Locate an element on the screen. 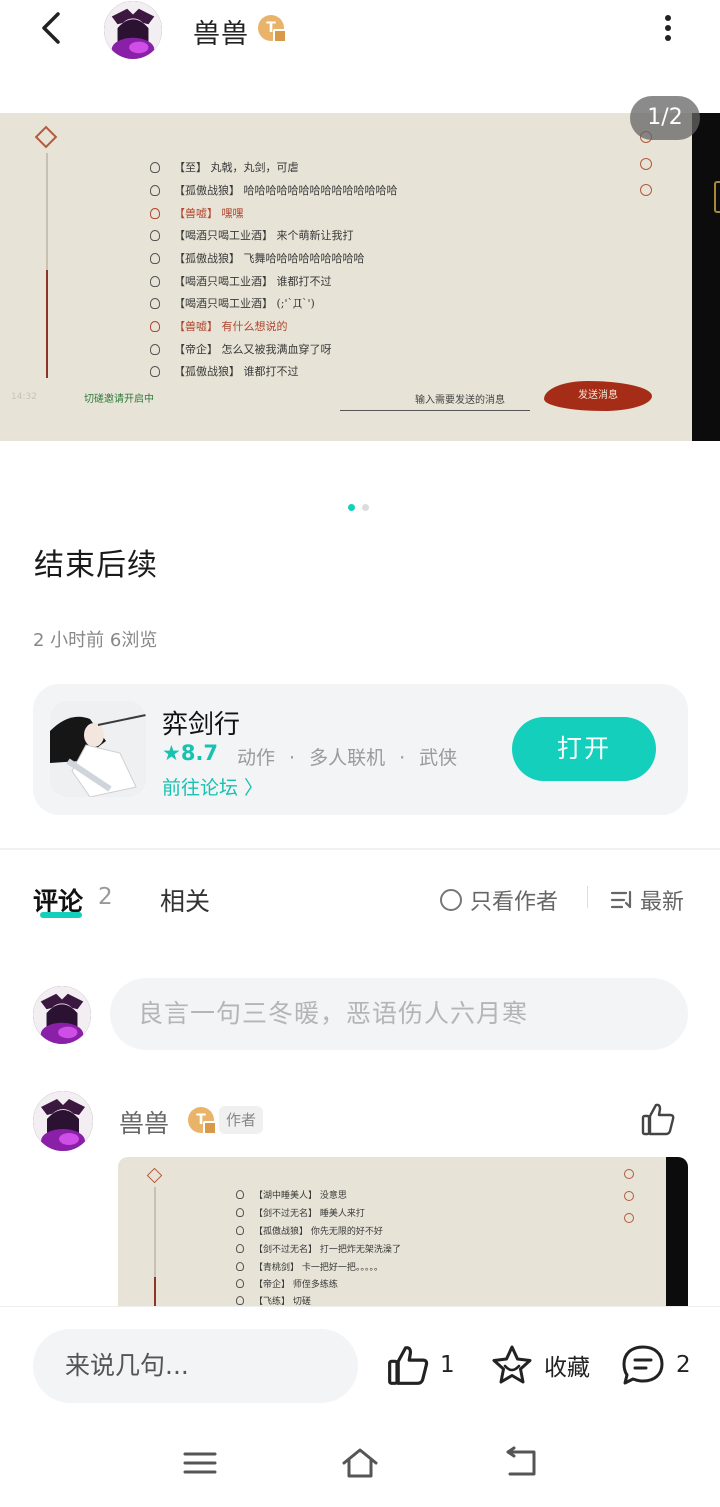 The height and width of the screenshot is (1507, 720). comment-count-bottom: 2 is located at coordinates (683, 1365).